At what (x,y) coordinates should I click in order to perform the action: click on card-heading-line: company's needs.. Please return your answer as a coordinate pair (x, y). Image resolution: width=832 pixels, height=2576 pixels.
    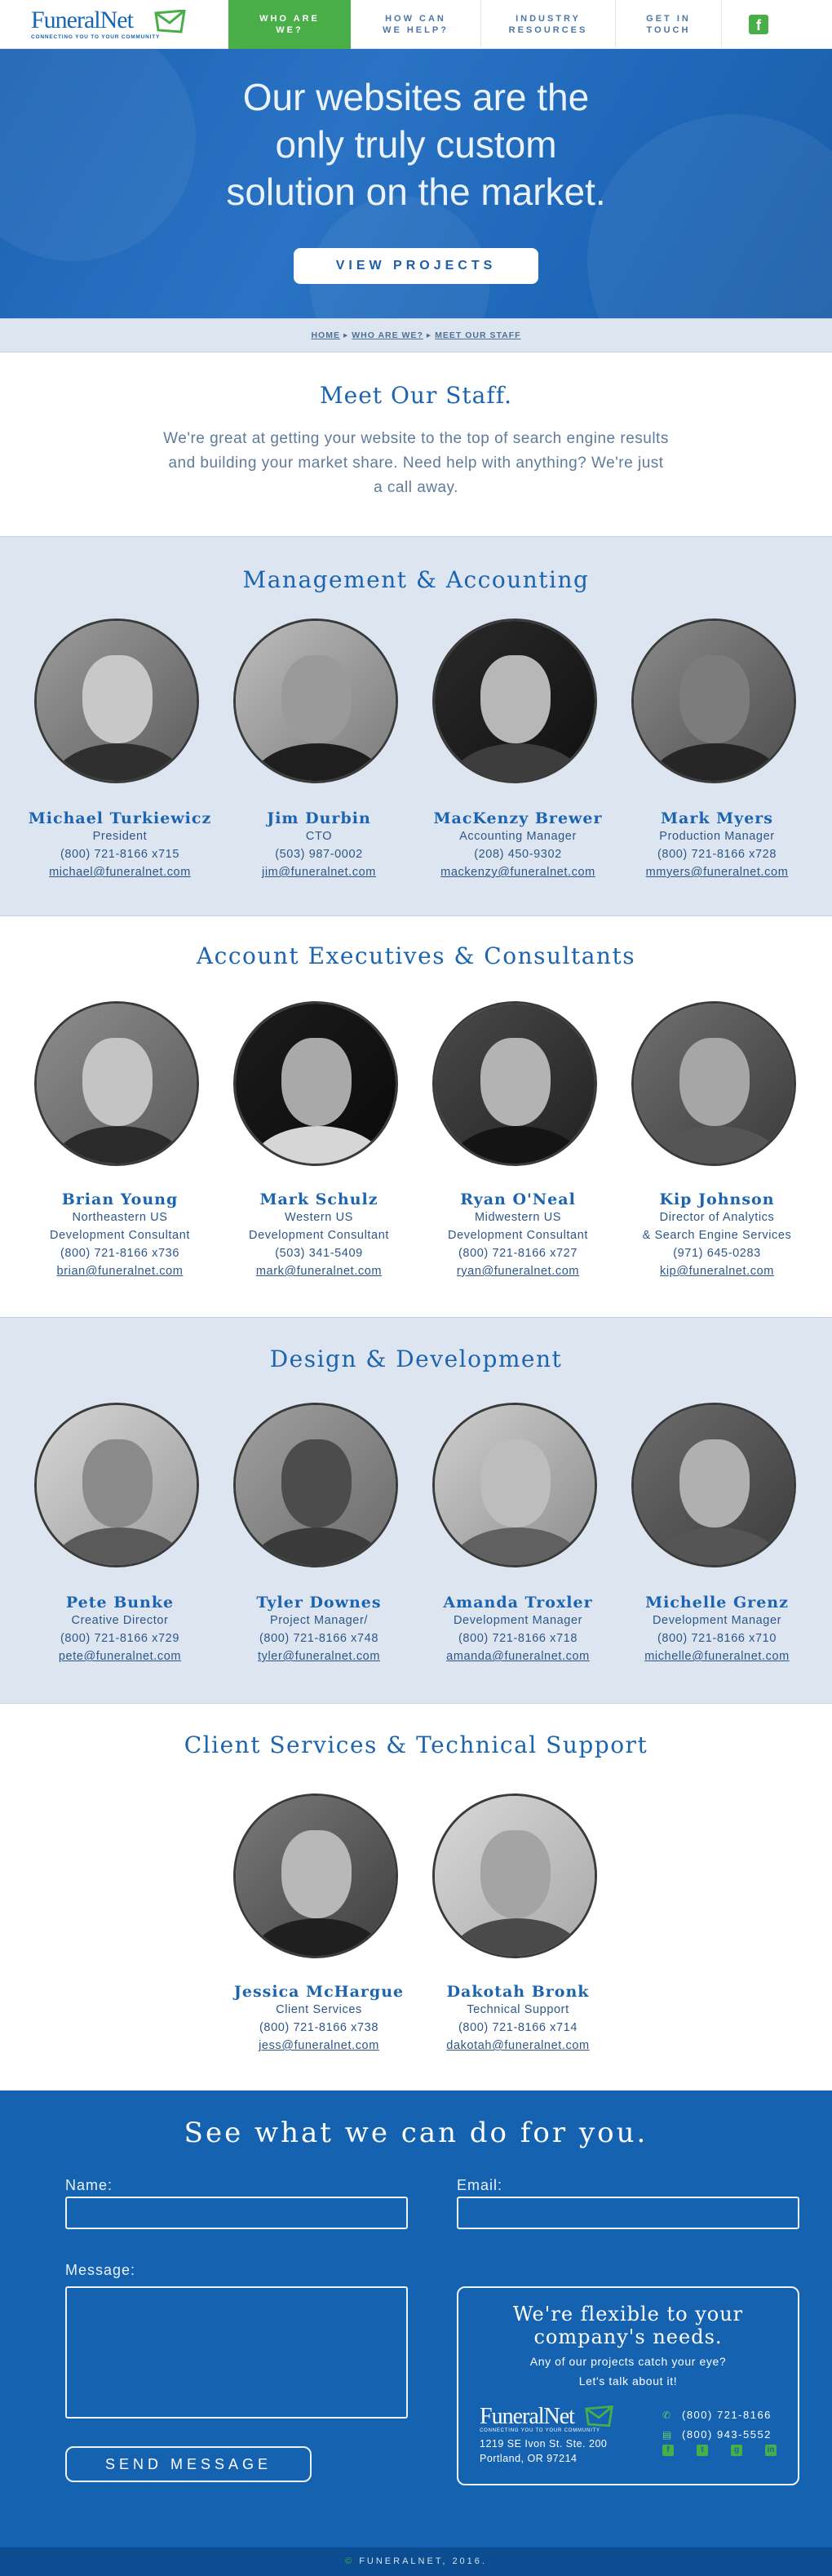
    Looking at the image, I should click on (628, 2336).